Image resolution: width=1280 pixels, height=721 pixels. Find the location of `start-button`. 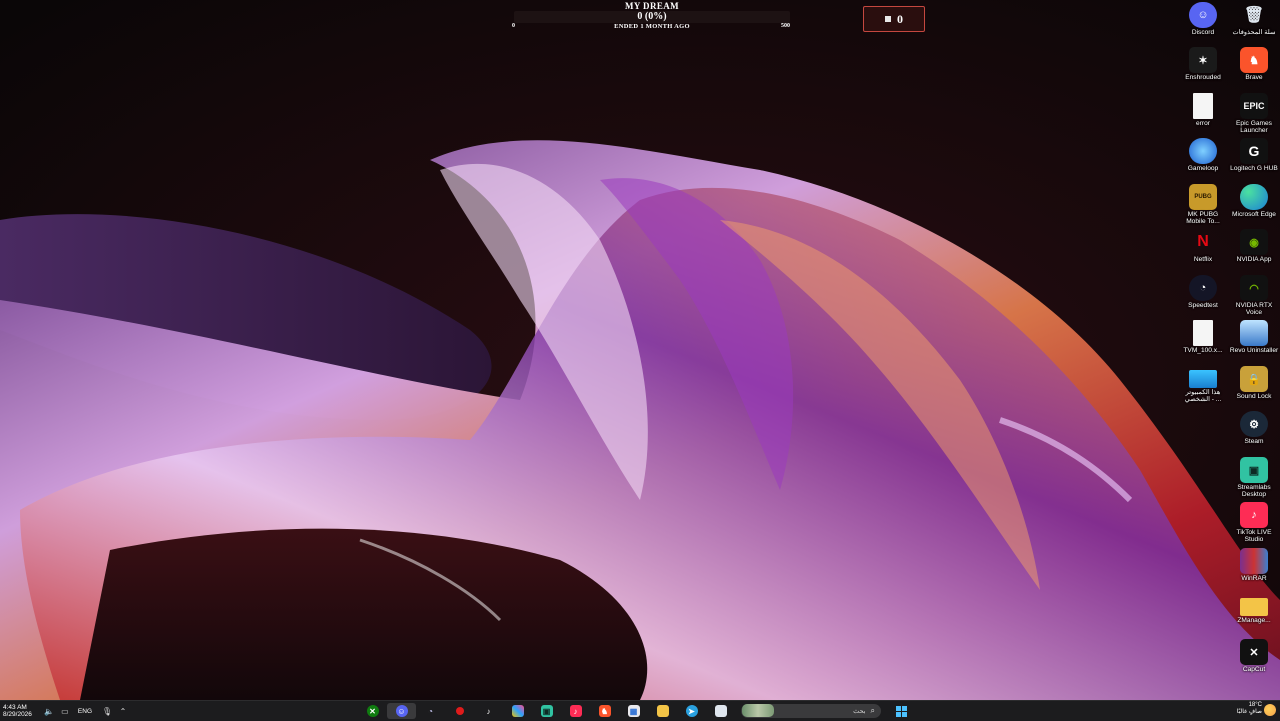

start-button is located at coordinates (901, 711).